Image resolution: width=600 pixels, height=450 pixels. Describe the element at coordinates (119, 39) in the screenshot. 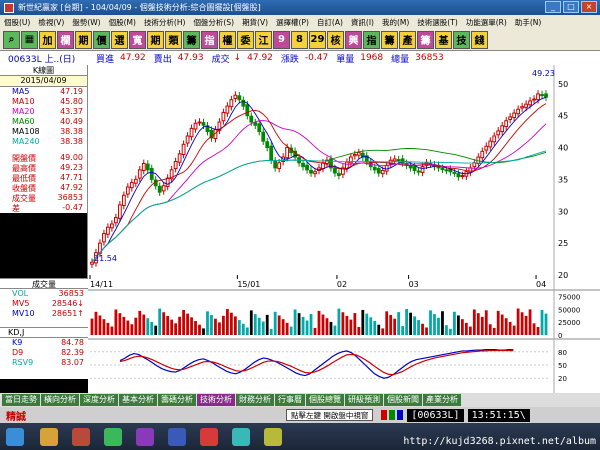

I see `toolbar-button-4: 選` at that location.